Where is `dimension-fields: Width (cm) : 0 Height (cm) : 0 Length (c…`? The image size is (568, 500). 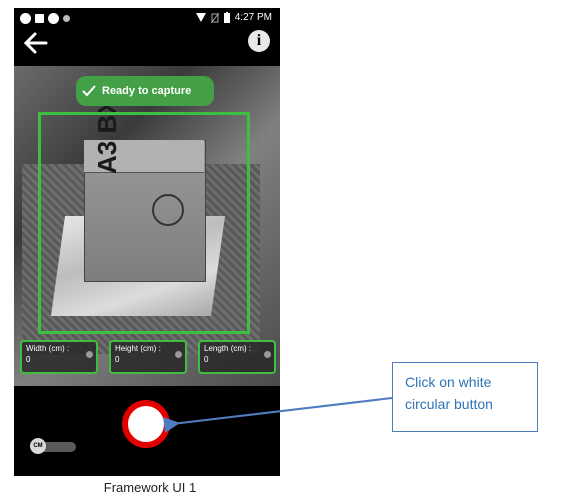 dimension-fields: Width (cm) : 0 Height (cm) : 0 Length (c… is located at coordinates (148, 357).